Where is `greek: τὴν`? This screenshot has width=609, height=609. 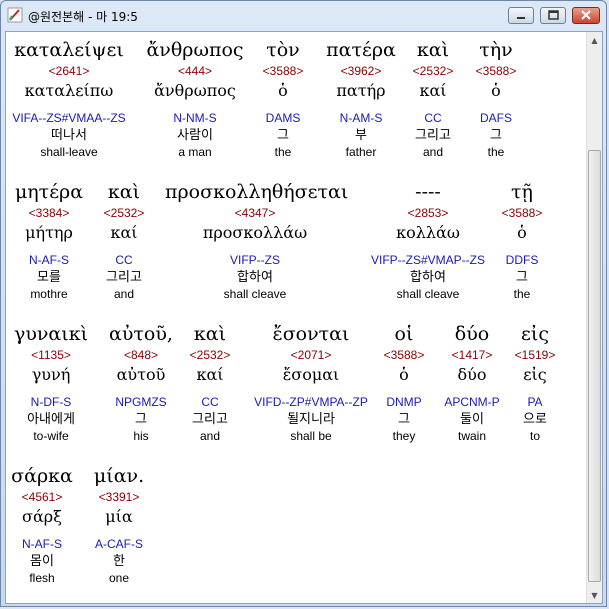
greek: τὴν is located at coordinates (496, 50).